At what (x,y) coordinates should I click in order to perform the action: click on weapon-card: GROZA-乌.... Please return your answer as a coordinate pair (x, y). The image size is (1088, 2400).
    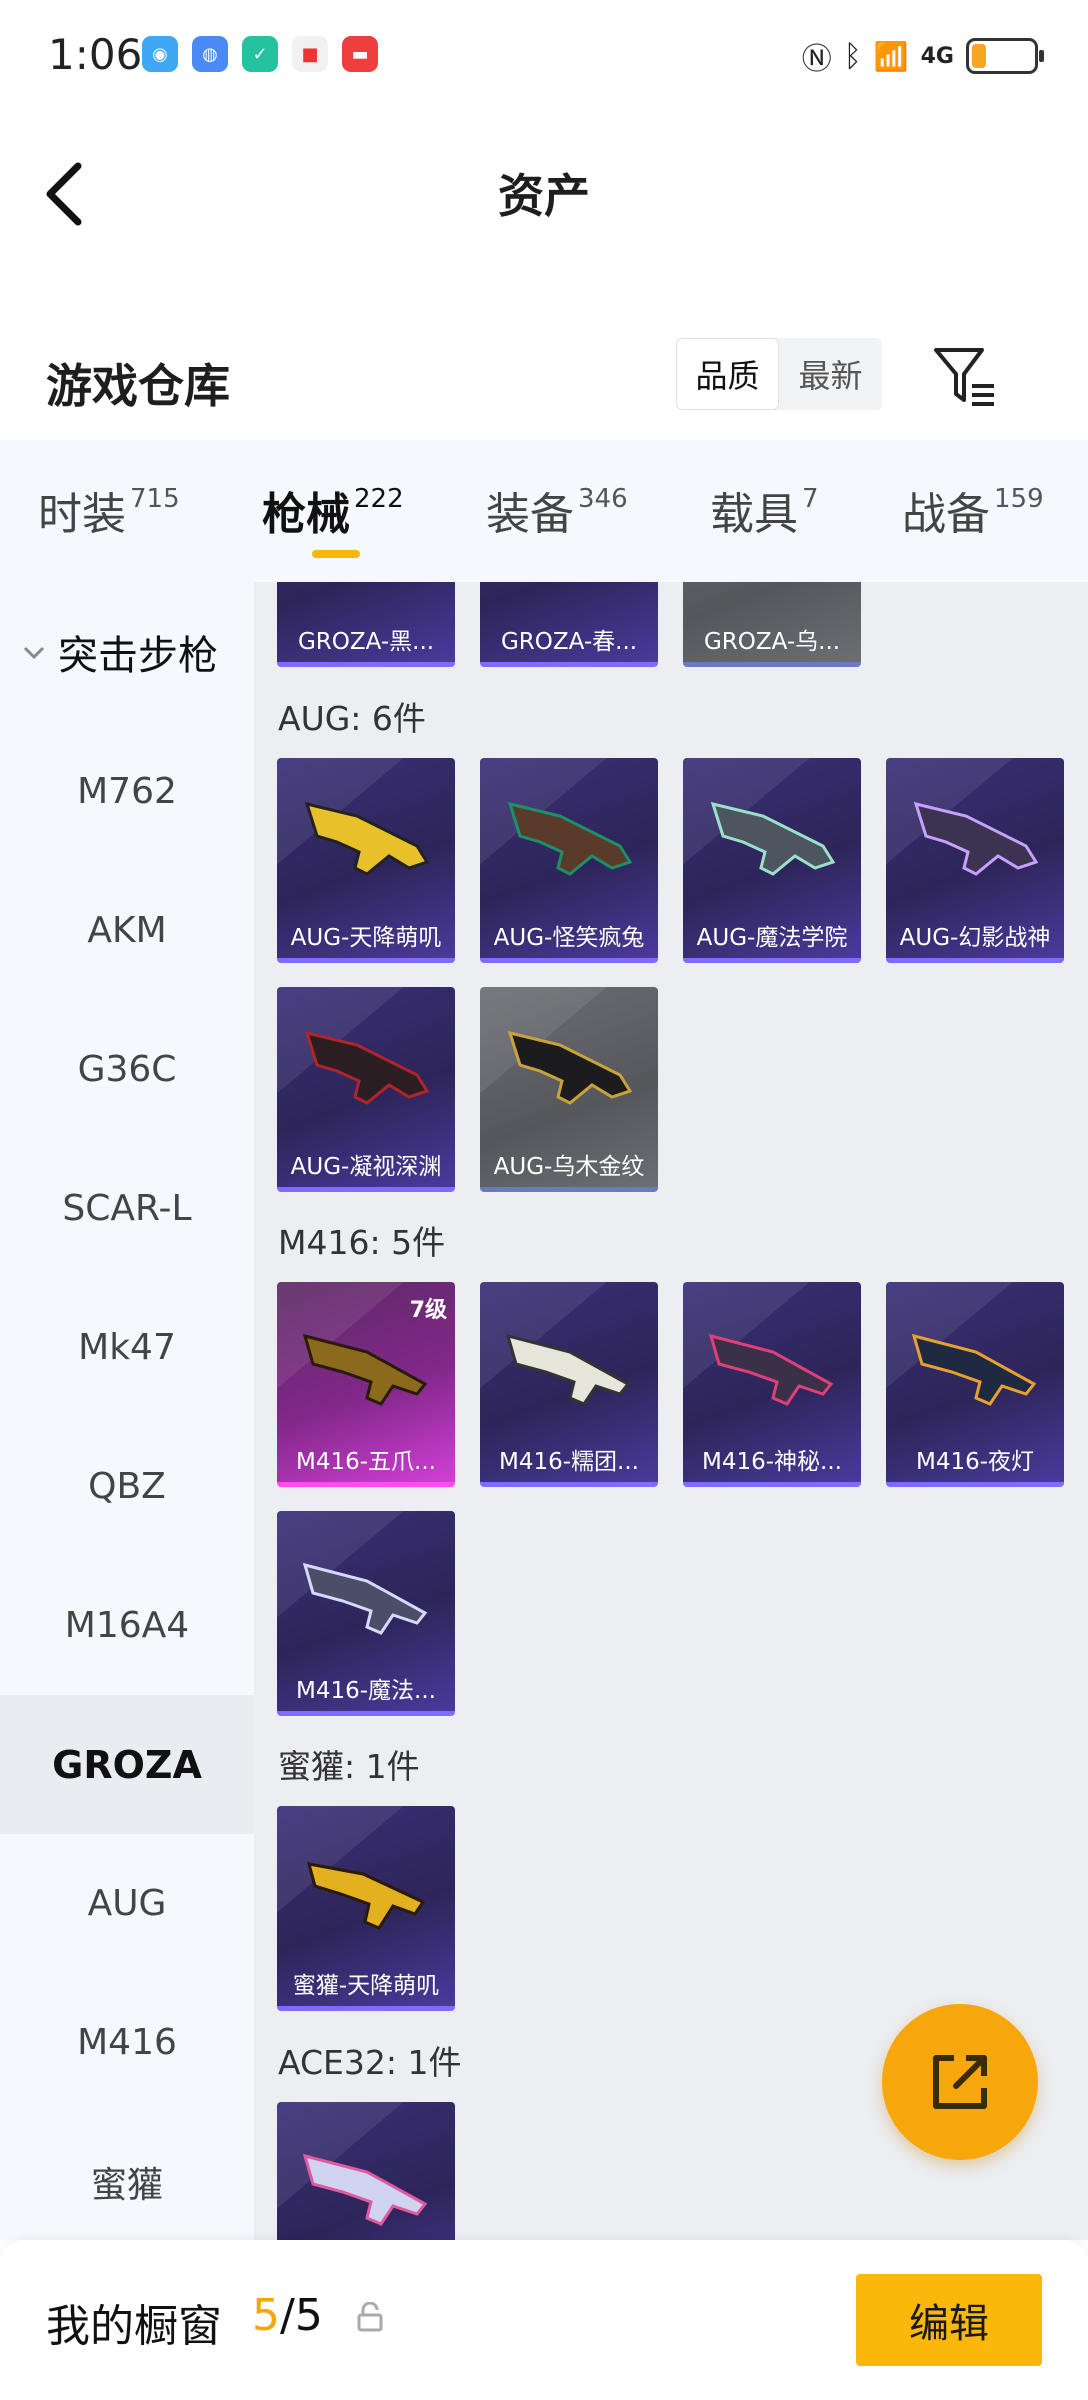
    Looking at the image, I should click on (772, 624).